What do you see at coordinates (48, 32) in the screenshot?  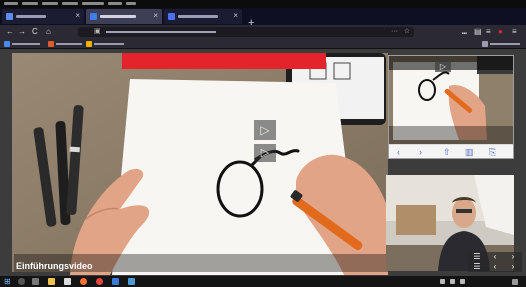 I see `home-icon: ⌂` at bounding box center [48, 32].